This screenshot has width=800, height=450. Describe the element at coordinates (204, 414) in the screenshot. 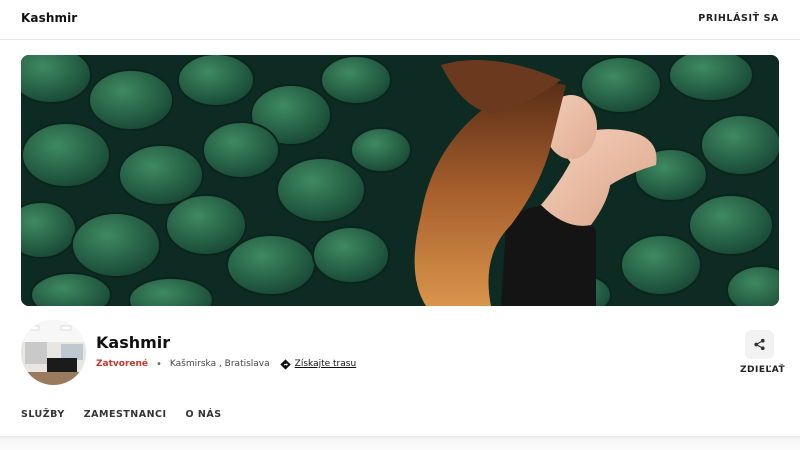

I see `tab-about: O NÁS` at that location.